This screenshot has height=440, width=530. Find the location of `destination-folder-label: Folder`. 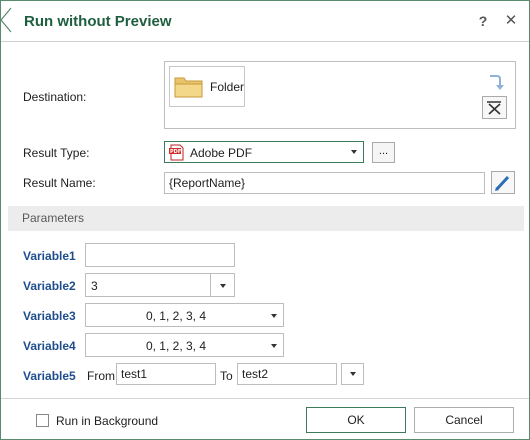

destination-folder-label: Folder is located at coordinates (227, 87).